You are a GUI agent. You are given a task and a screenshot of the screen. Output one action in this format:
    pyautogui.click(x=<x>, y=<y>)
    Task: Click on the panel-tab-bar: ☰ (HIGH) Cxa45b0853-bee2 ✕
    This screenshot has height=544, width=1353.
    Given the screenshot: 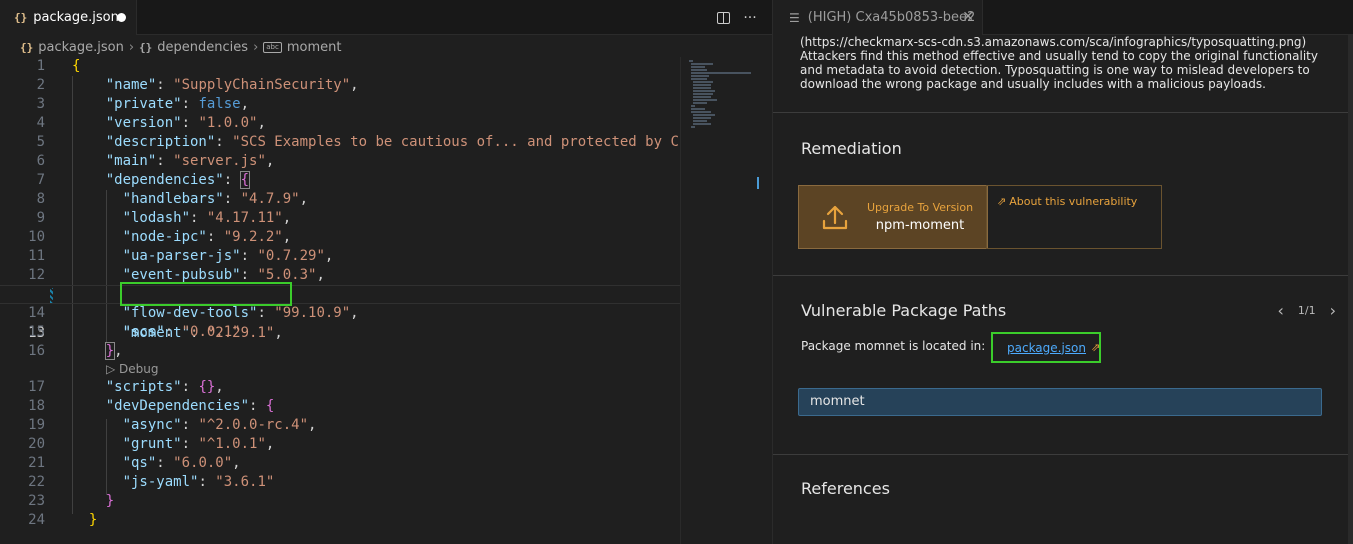 What is the action you would take?
    pyautogui.click(x=1063, y=17)
    